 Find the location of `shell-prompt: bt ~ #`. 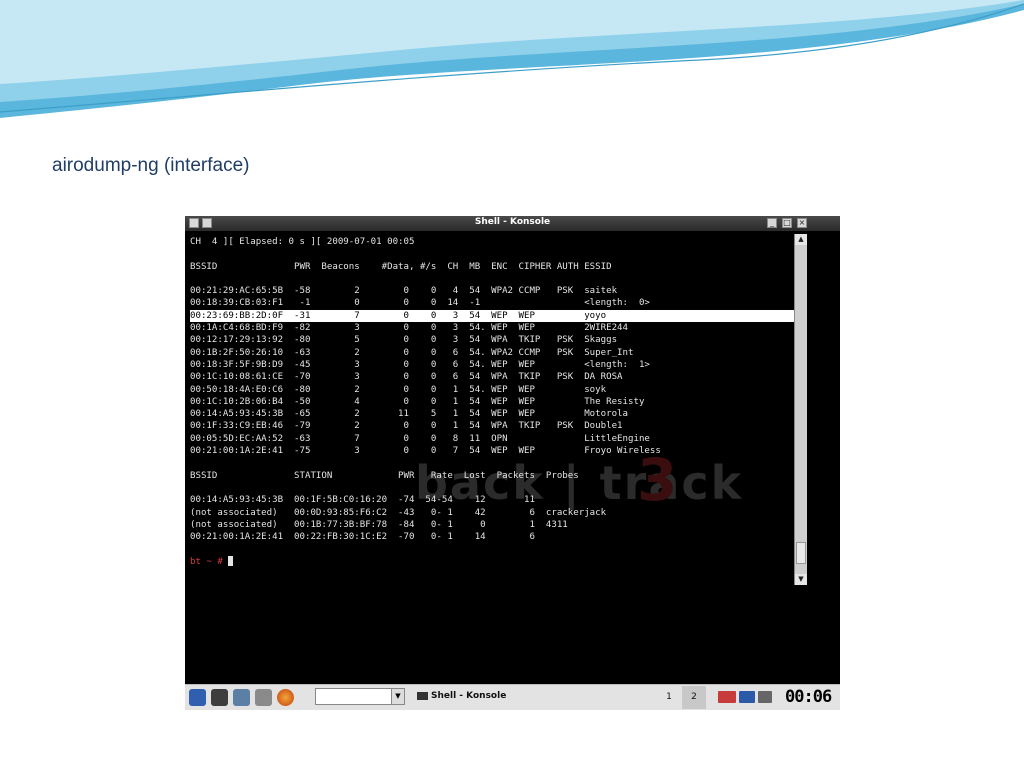

shell-prompt: bt ~ # is located at coordinates (209, 561).